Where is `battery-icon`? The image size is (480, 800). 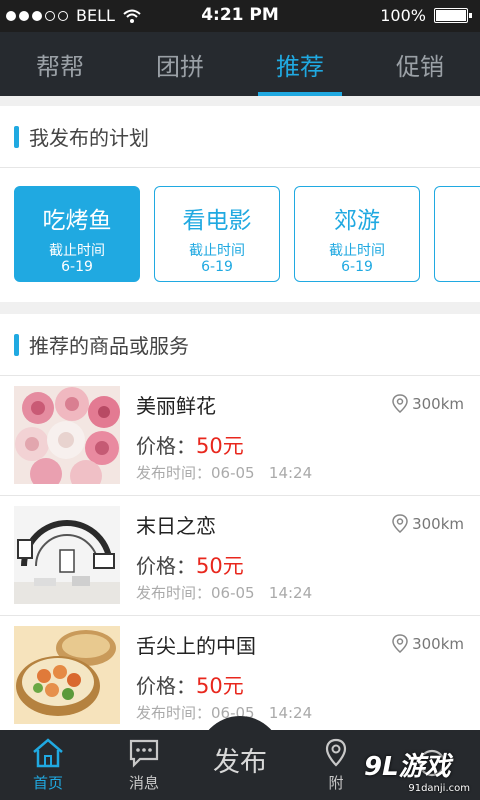
battery-icon is located at coordinates (453, 15).